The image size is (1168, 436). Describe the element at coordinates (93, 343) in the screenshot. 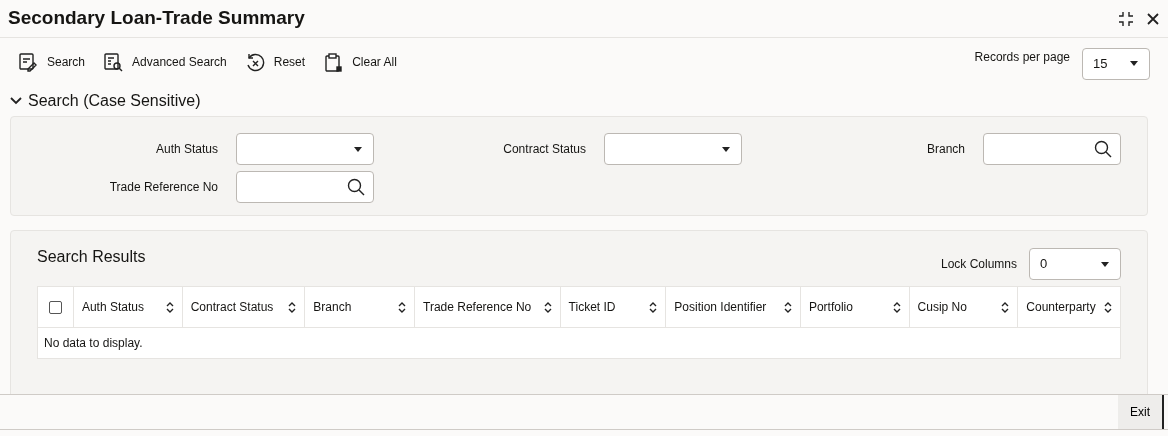

I see `empty-message: No data to display.` at that location.